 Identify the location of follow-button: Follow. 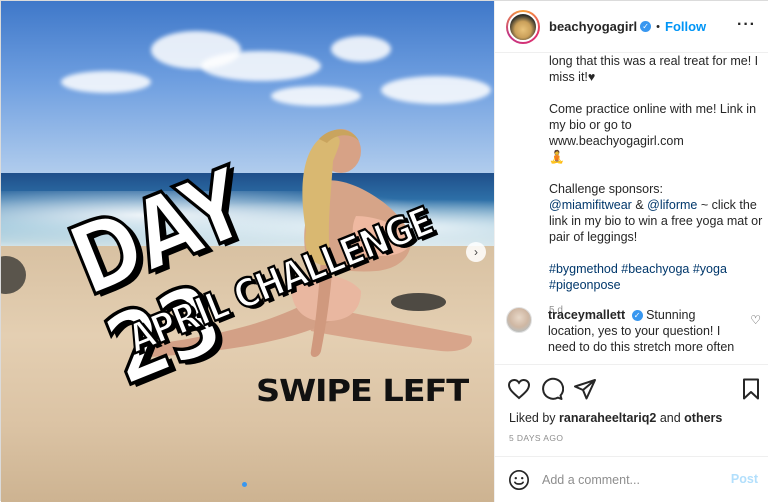
(685, 26).